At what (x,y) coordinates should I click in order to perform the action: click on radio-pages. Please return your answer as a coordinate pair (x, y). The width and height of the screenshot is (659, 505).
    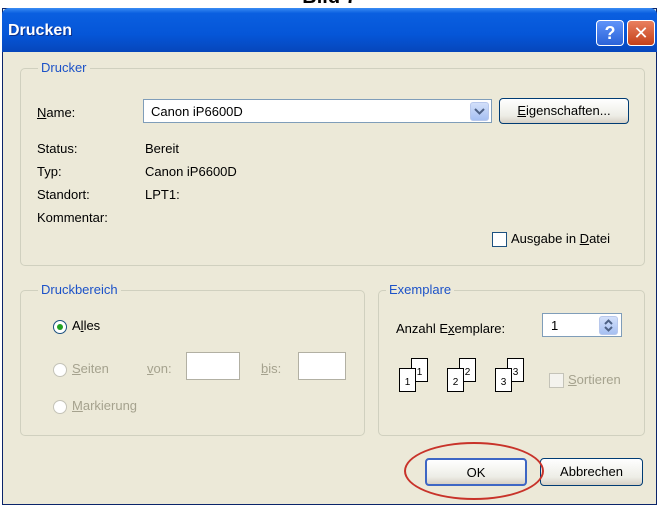
    Looking at the image, I should click on (60, 370).